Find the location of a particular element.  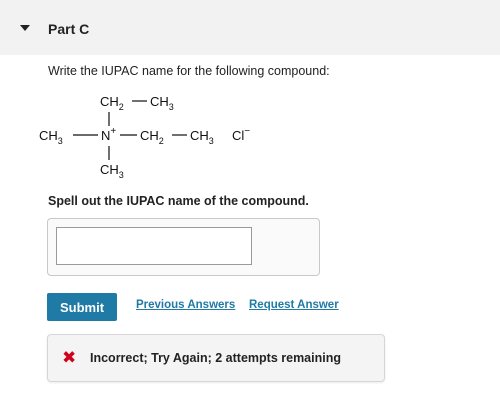

formula-diagram: CH2 CH3 CH3 N+ CH2 CH3 Cl− CH3 is located at coordinates (144, 137).